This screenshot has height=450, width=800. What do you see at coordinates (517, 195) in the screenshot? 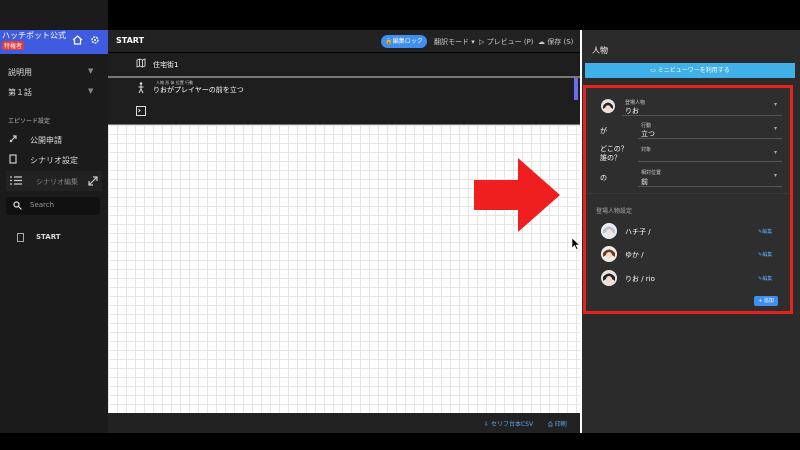
I see `arrow-annotation-icon` at bounding box center [517, 195].